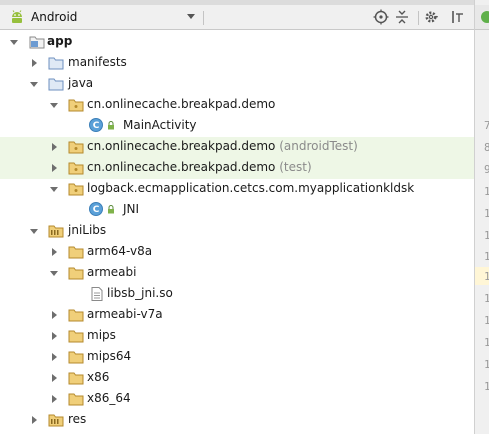 Image resolution: width=489 pixels, height=434 pixels. What do you see at coordinates (486, 213) in the screenshot?
I see `line-number: 11` at bounding box center [486, 213].